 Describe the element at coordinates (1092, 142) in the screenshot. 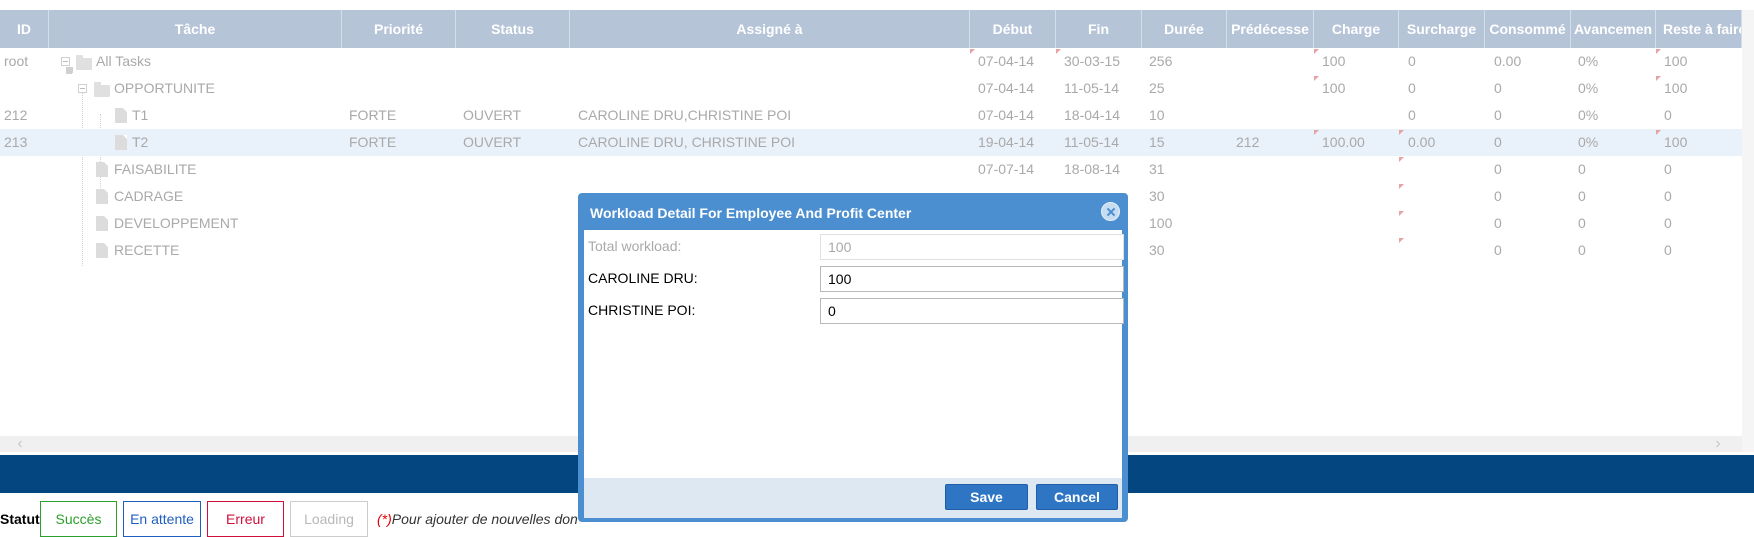

I see `cell-end: 11-05-14` at that location.